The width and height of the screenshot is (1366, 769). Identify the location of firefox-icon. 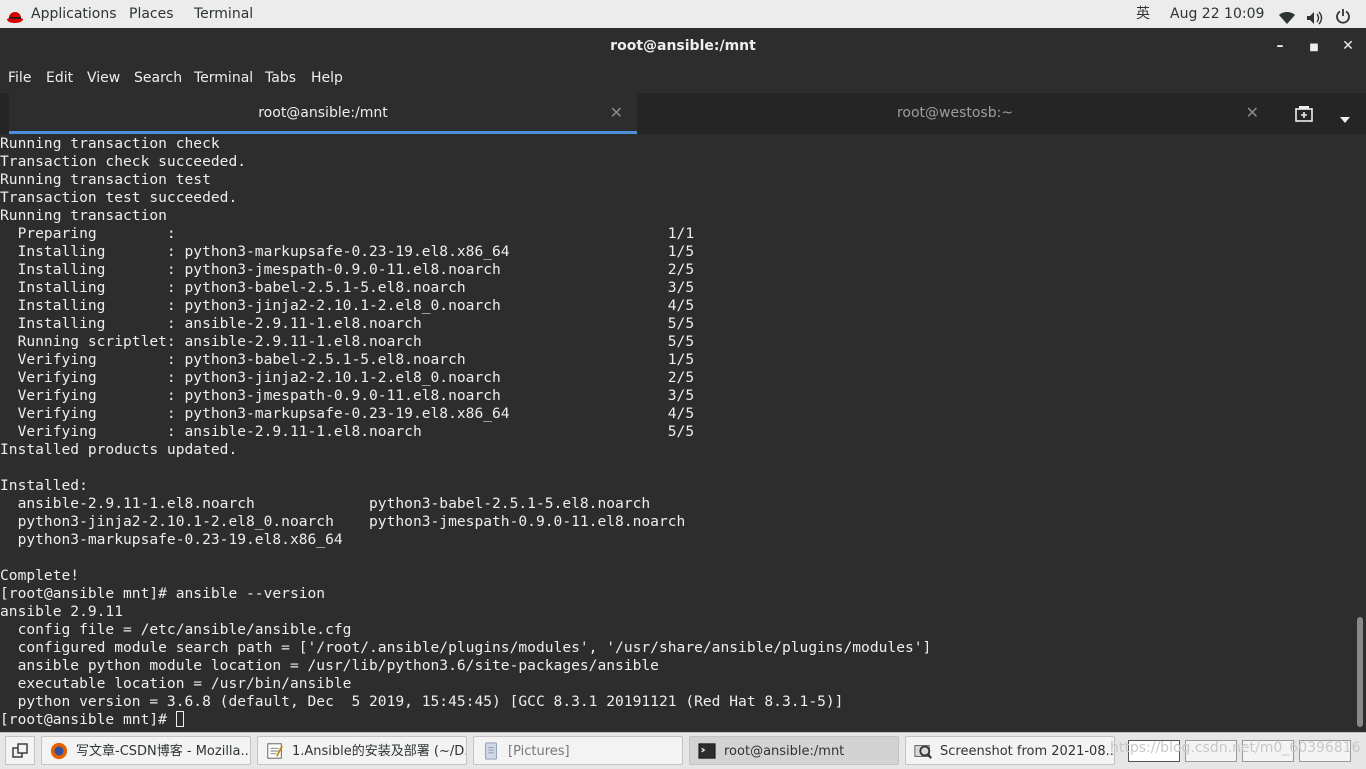
(59, 751).